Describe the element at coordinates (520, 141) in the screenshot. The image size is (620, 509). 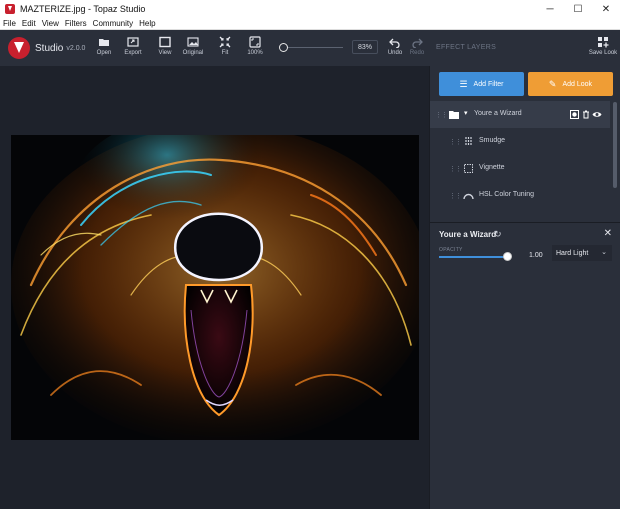
I see `layer-row-smudge: ⋮⋮ Smudge` at that location.